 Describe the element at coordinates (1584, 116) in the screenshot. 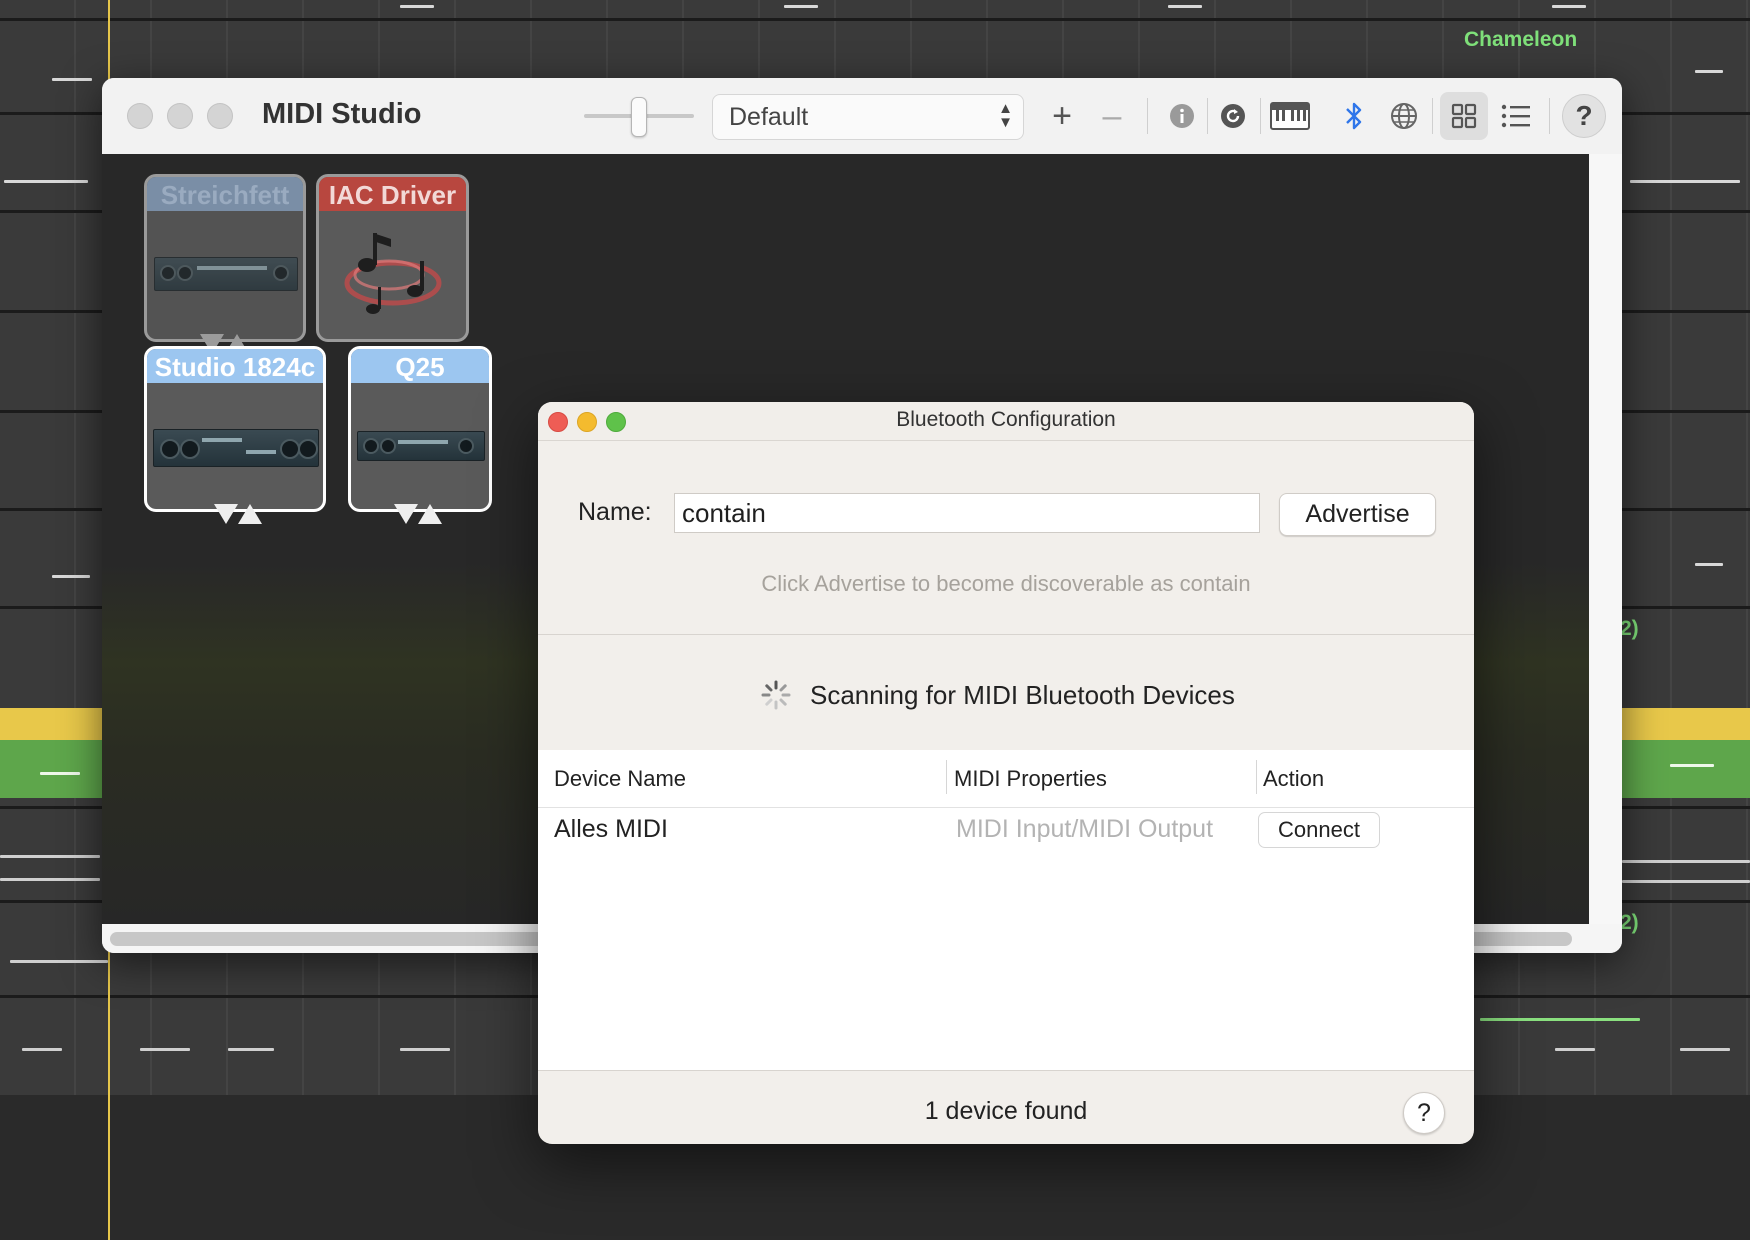

I see `help-icon: ?` at that location.